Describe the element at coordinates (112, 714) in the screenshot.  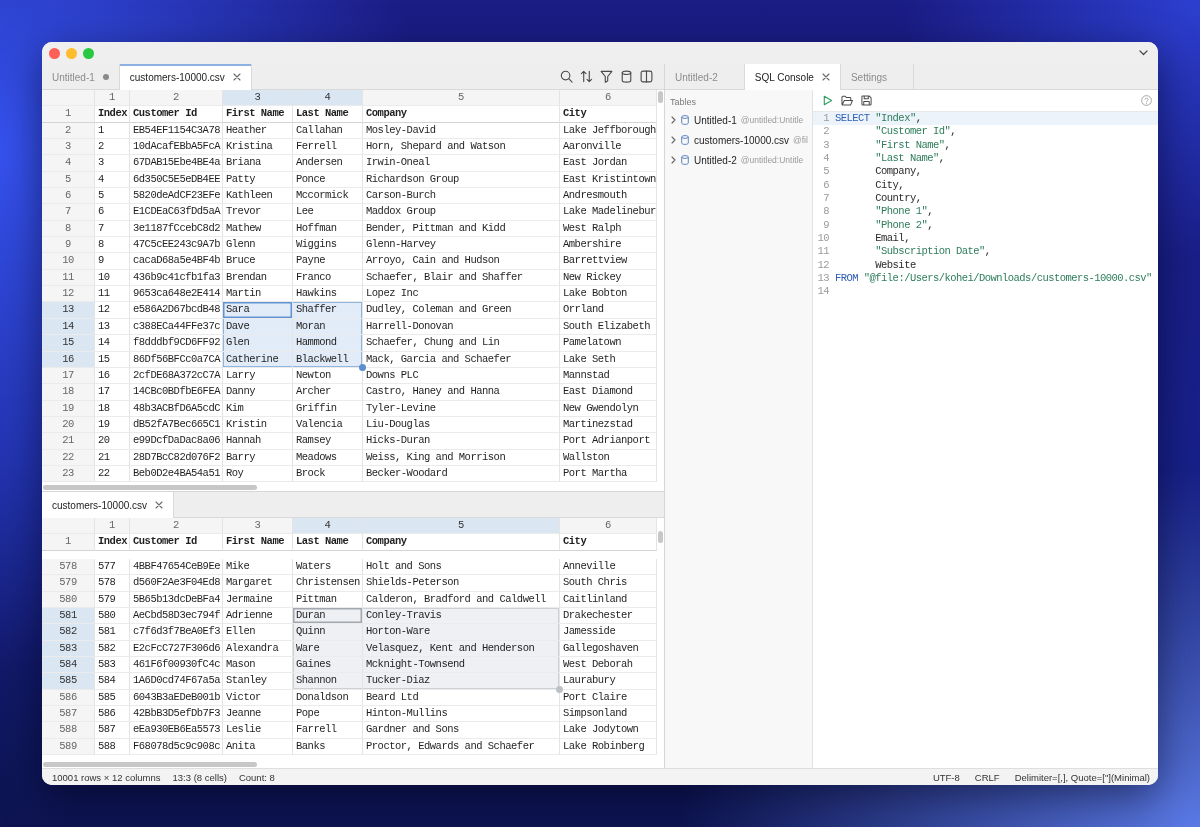
I see `table-cell: 586` at that location.